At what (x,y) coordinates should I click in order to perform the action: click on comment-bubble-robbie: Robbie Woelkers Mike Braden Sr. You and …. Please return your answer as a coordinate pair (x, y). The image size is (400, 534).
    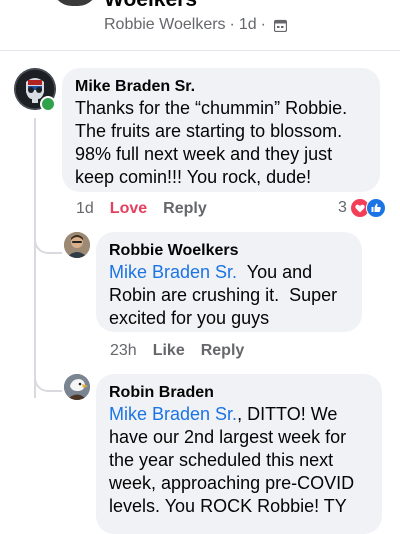
    Looking at the image, I should click on (229, 282).